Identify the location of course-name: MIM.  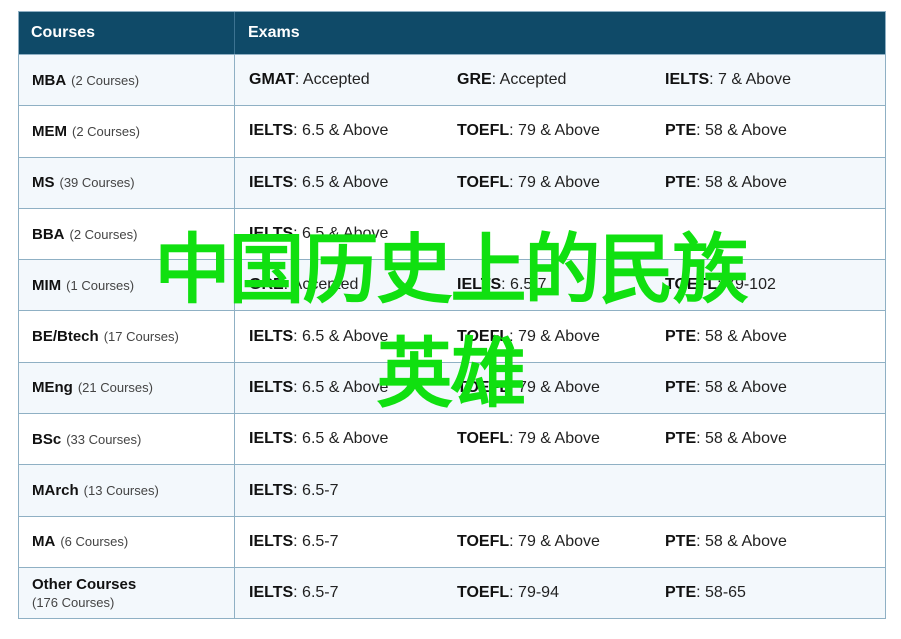
(46, 285).